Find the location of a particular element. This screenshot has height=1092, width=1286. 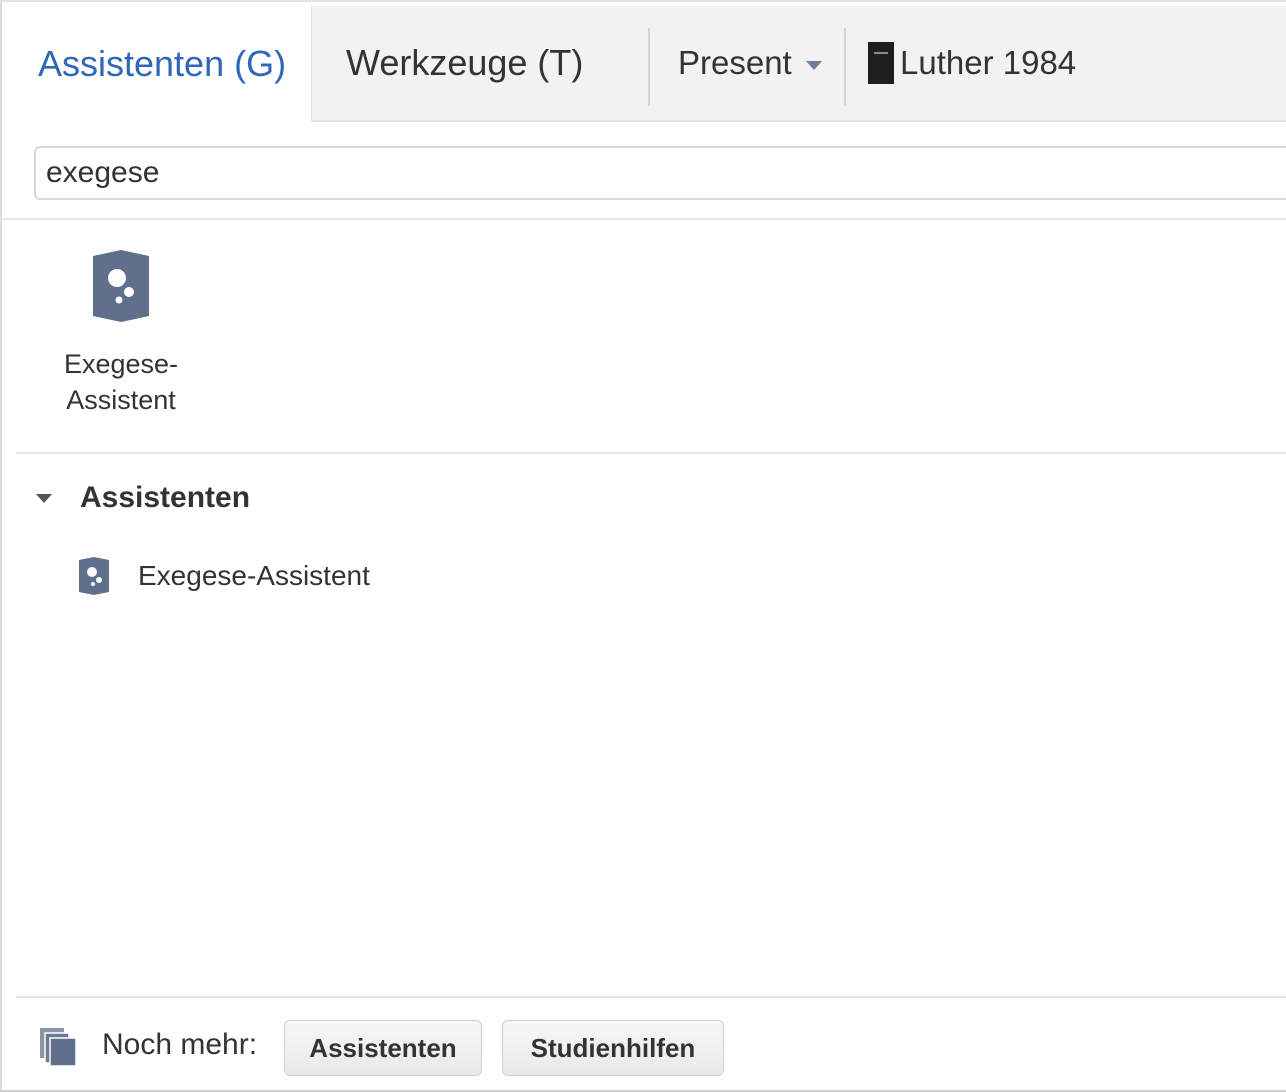

search-area is located at coordinates (644, 171).